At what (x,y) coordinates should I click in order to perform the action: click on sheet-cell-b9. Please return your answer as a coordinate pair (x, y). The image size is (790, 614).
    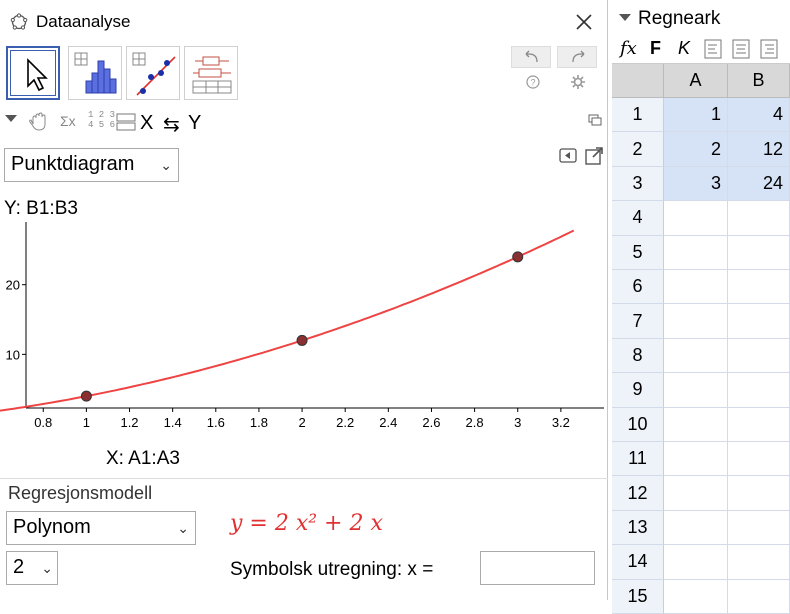
    Looking at the image, I should click on (759, 390).